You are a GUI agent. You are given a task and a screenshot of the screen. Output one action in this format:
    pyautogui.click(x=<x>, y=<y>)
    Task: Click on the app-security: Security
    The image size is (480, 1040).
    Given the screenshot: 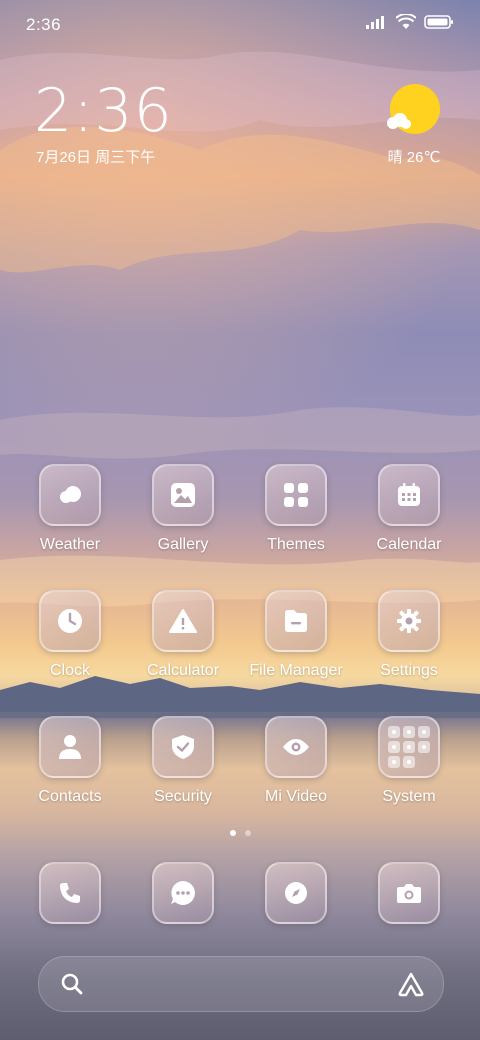 What is the action you would take?
    pyautogui.click(x=183, y=761)
    